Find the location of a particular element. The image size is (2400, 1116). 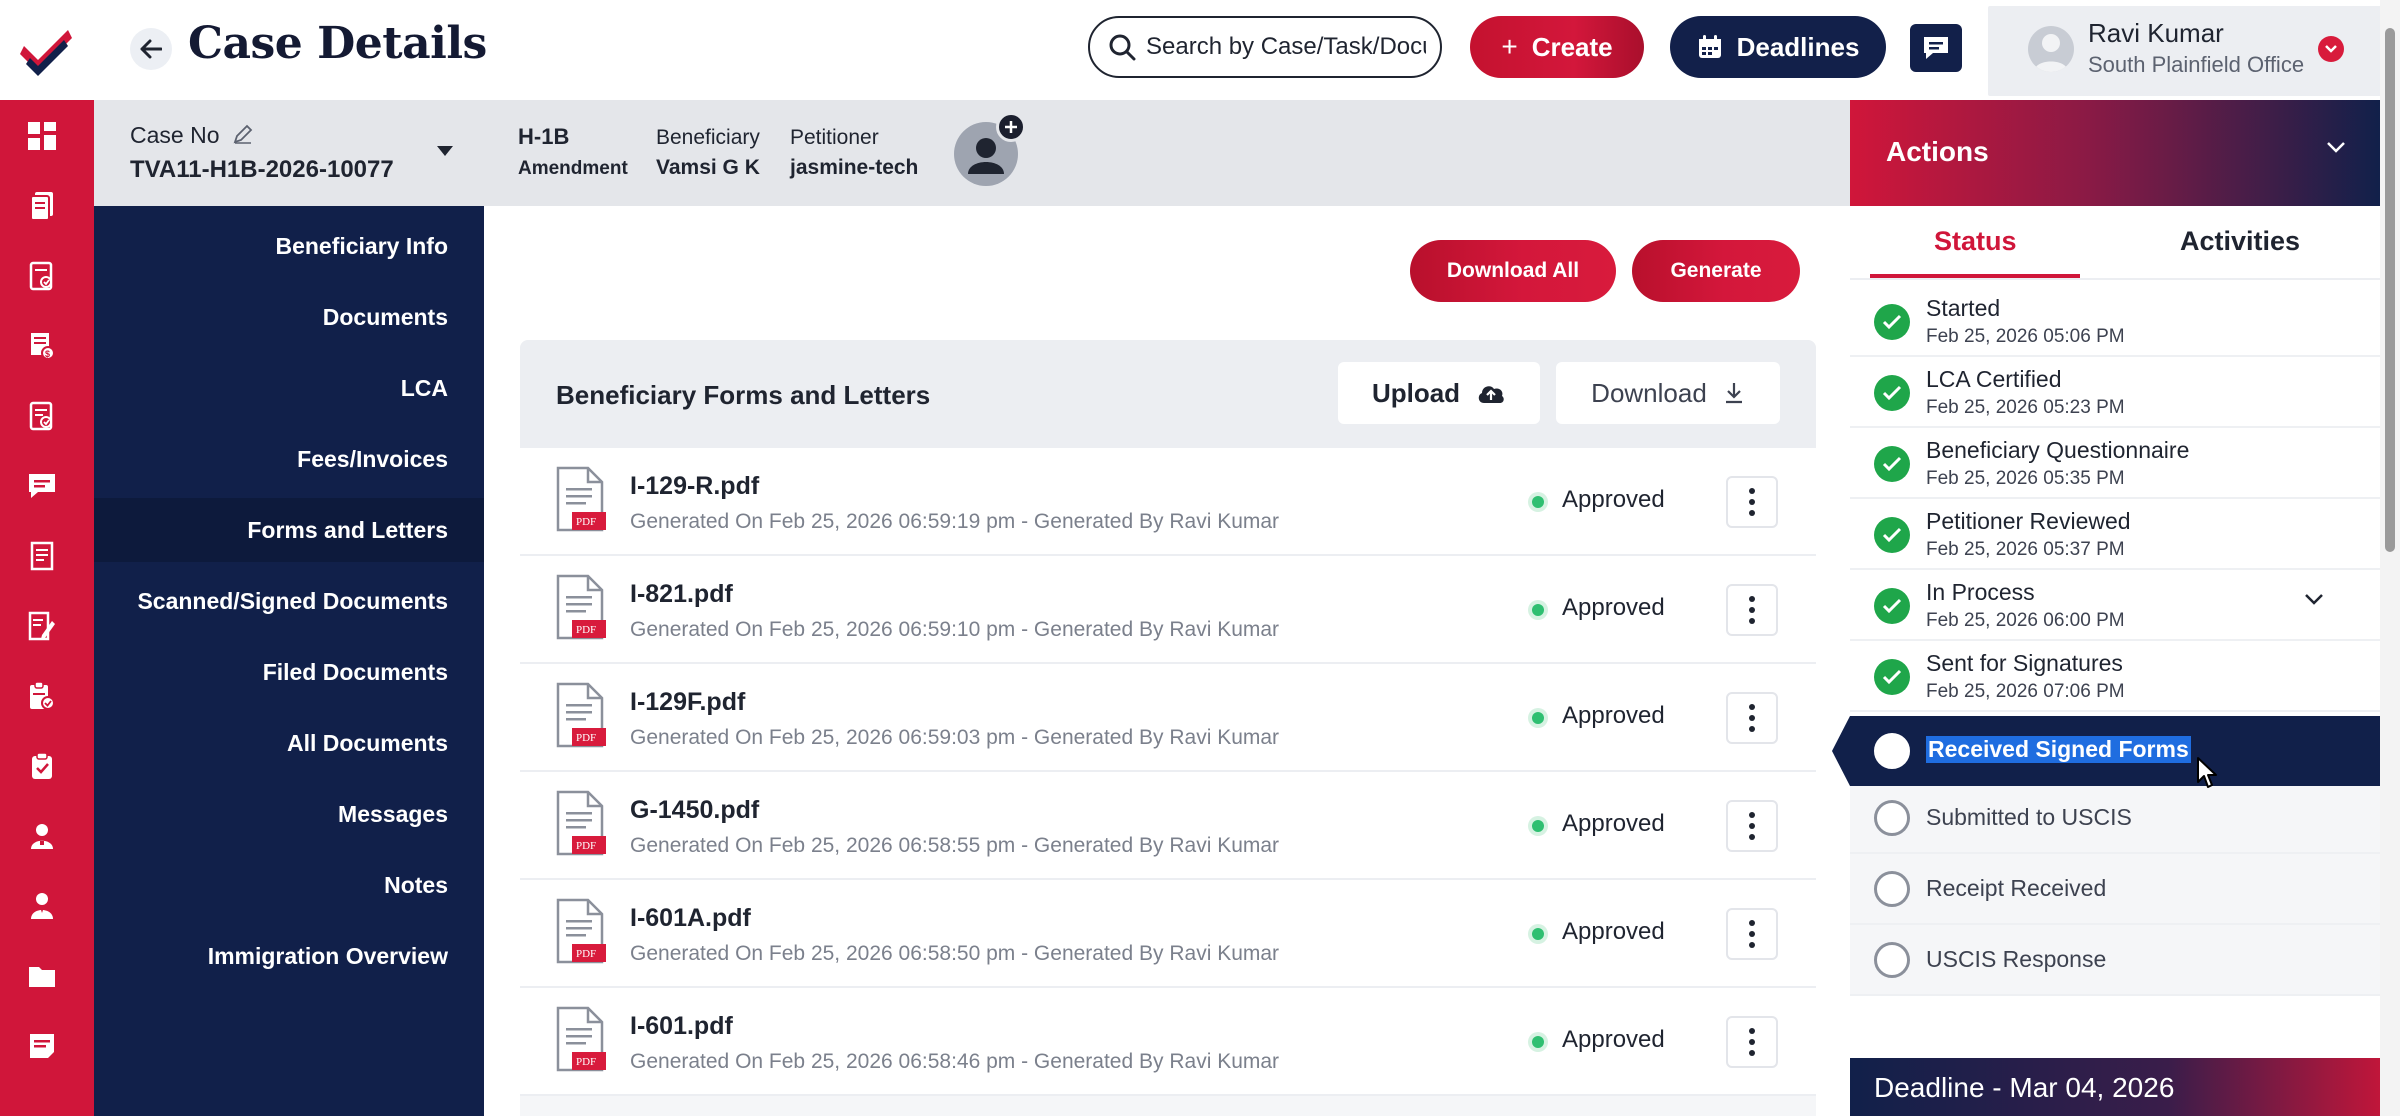

add-contact-plus-icon is located at coordinates (1011, 127).